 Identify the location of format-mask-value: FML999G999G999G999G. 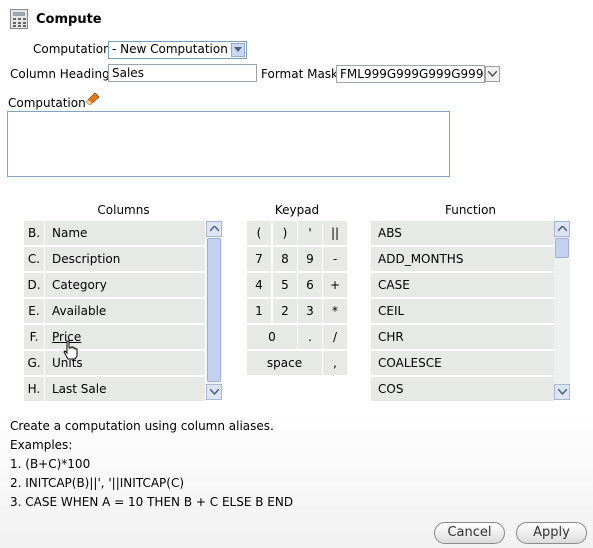
(412, 74).